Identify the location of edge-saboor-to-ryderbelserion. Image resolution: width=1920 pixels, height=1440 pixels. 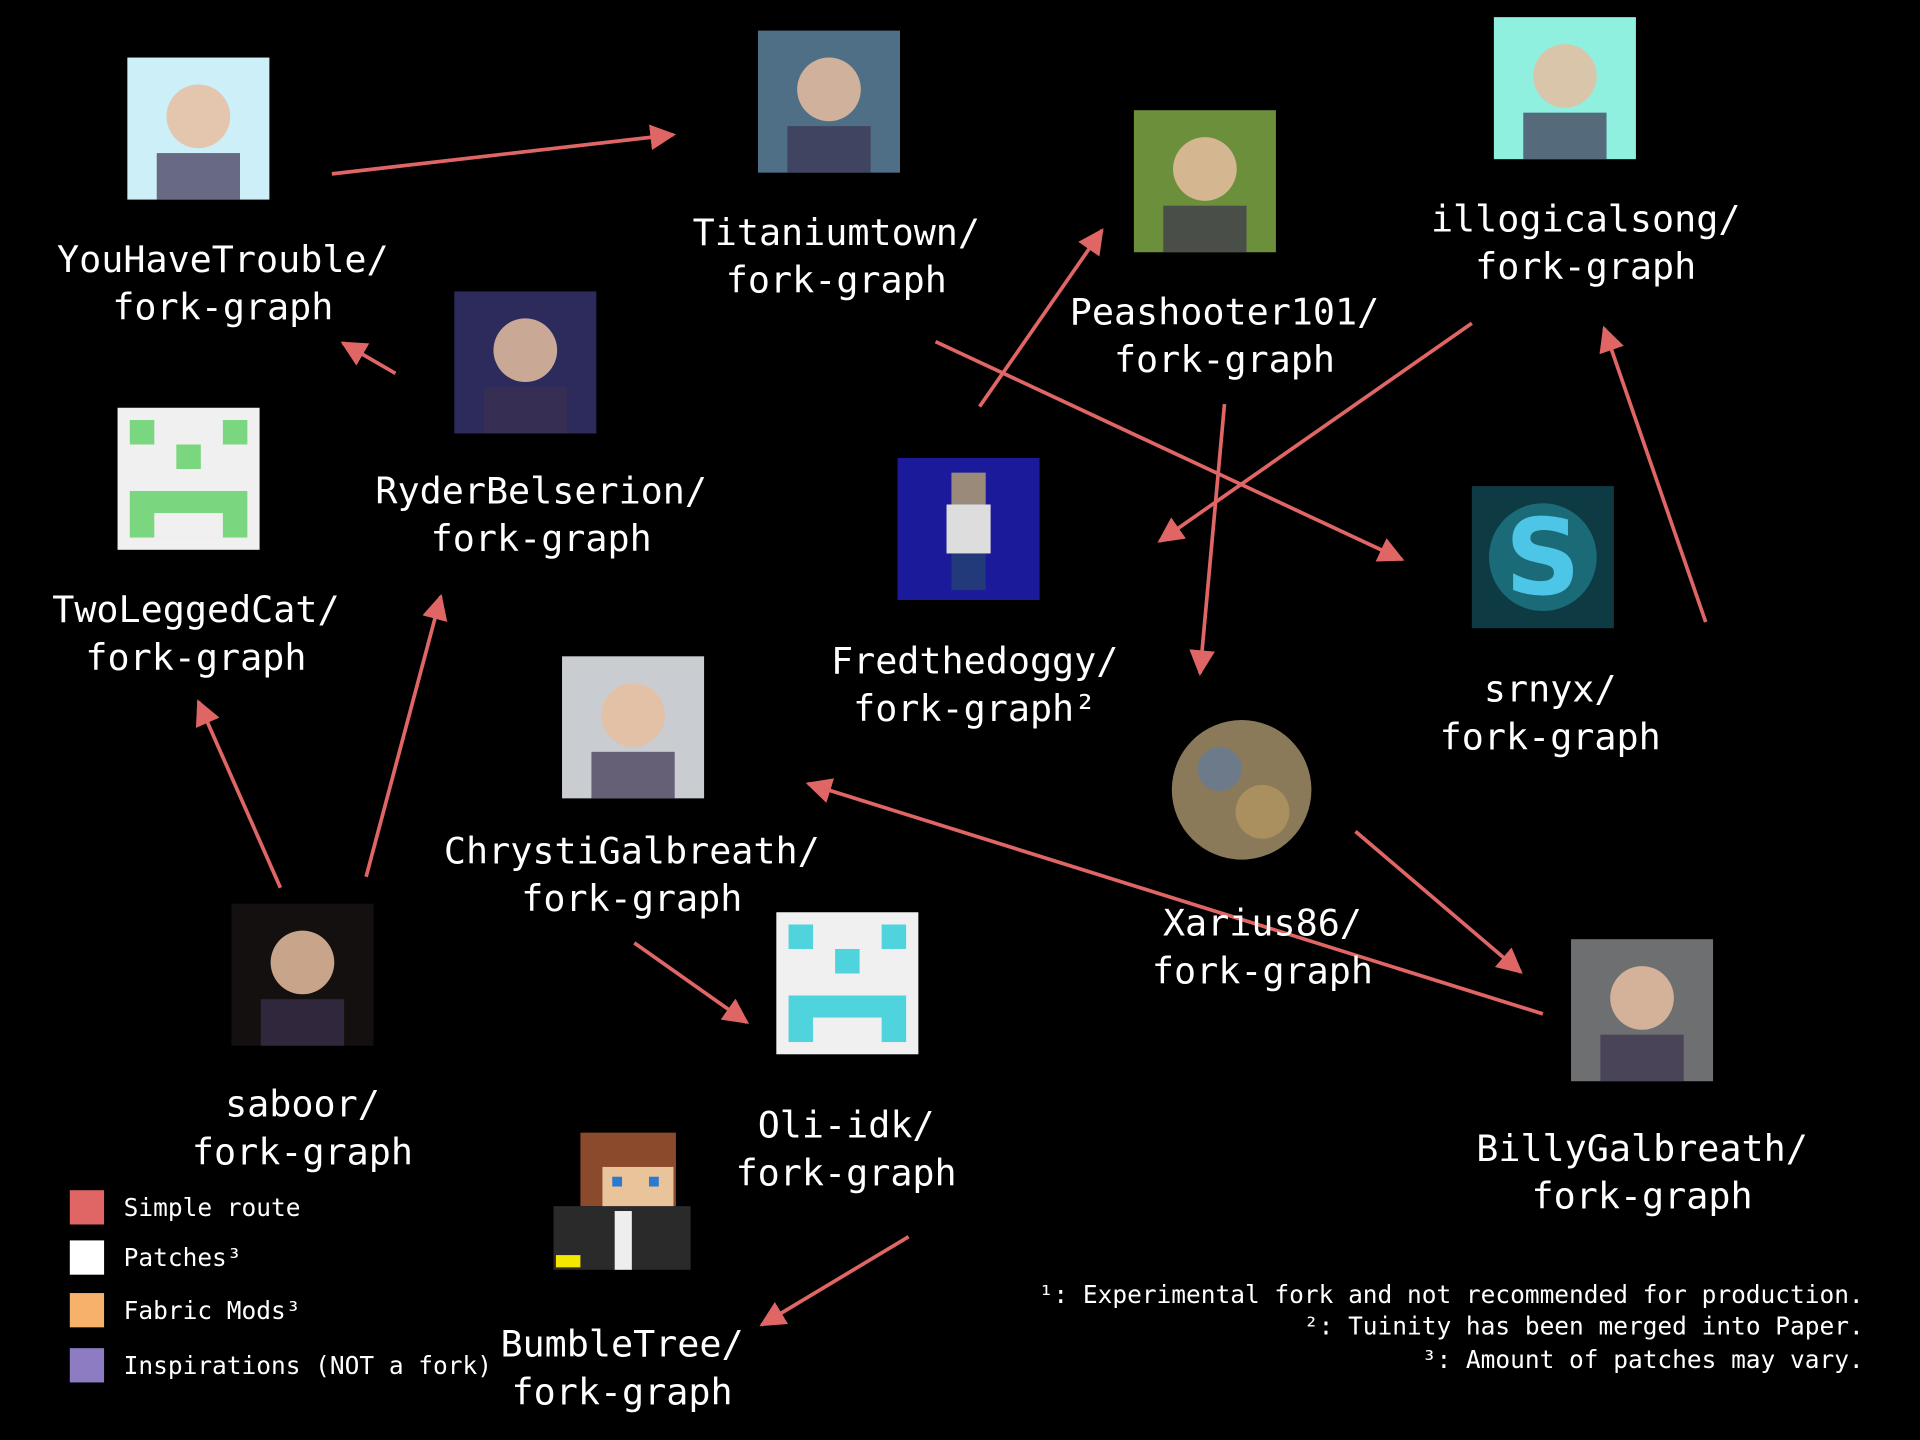
(406, 735).